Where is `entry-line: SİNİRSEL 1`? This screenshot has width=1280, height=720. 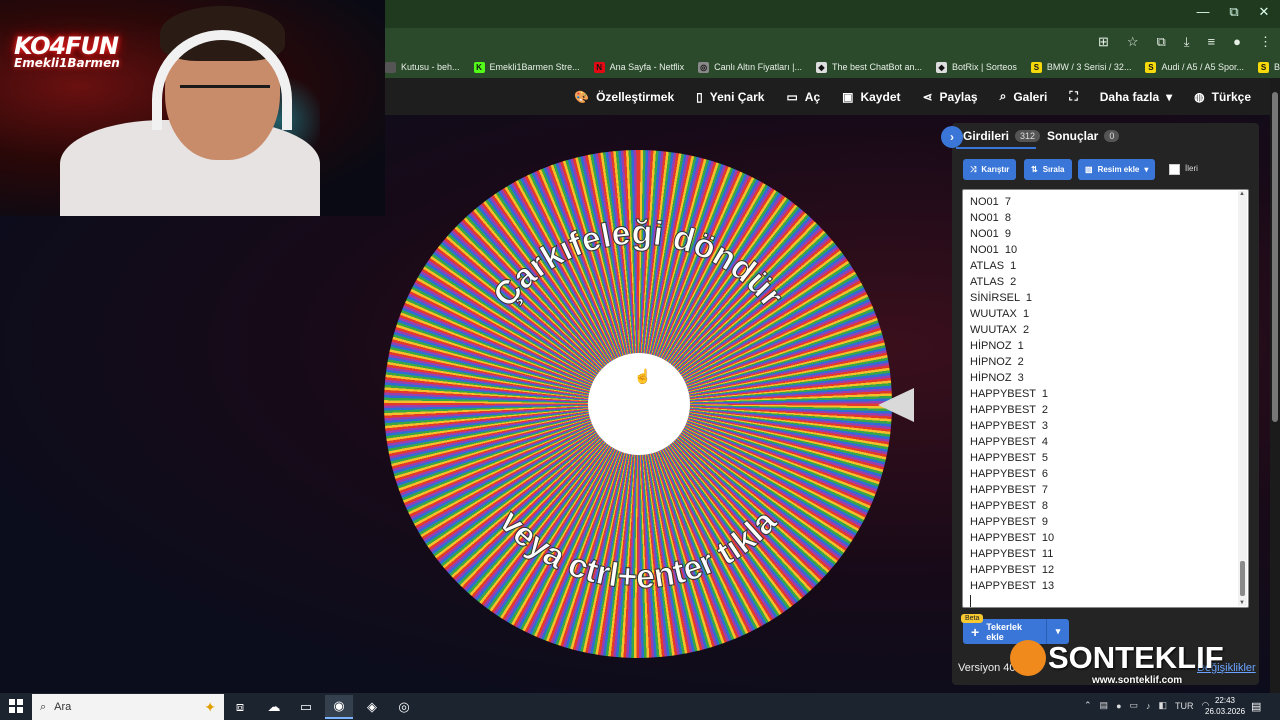 entry-line: SİNİRSEL 1 is located at coordinates (1001, 298).